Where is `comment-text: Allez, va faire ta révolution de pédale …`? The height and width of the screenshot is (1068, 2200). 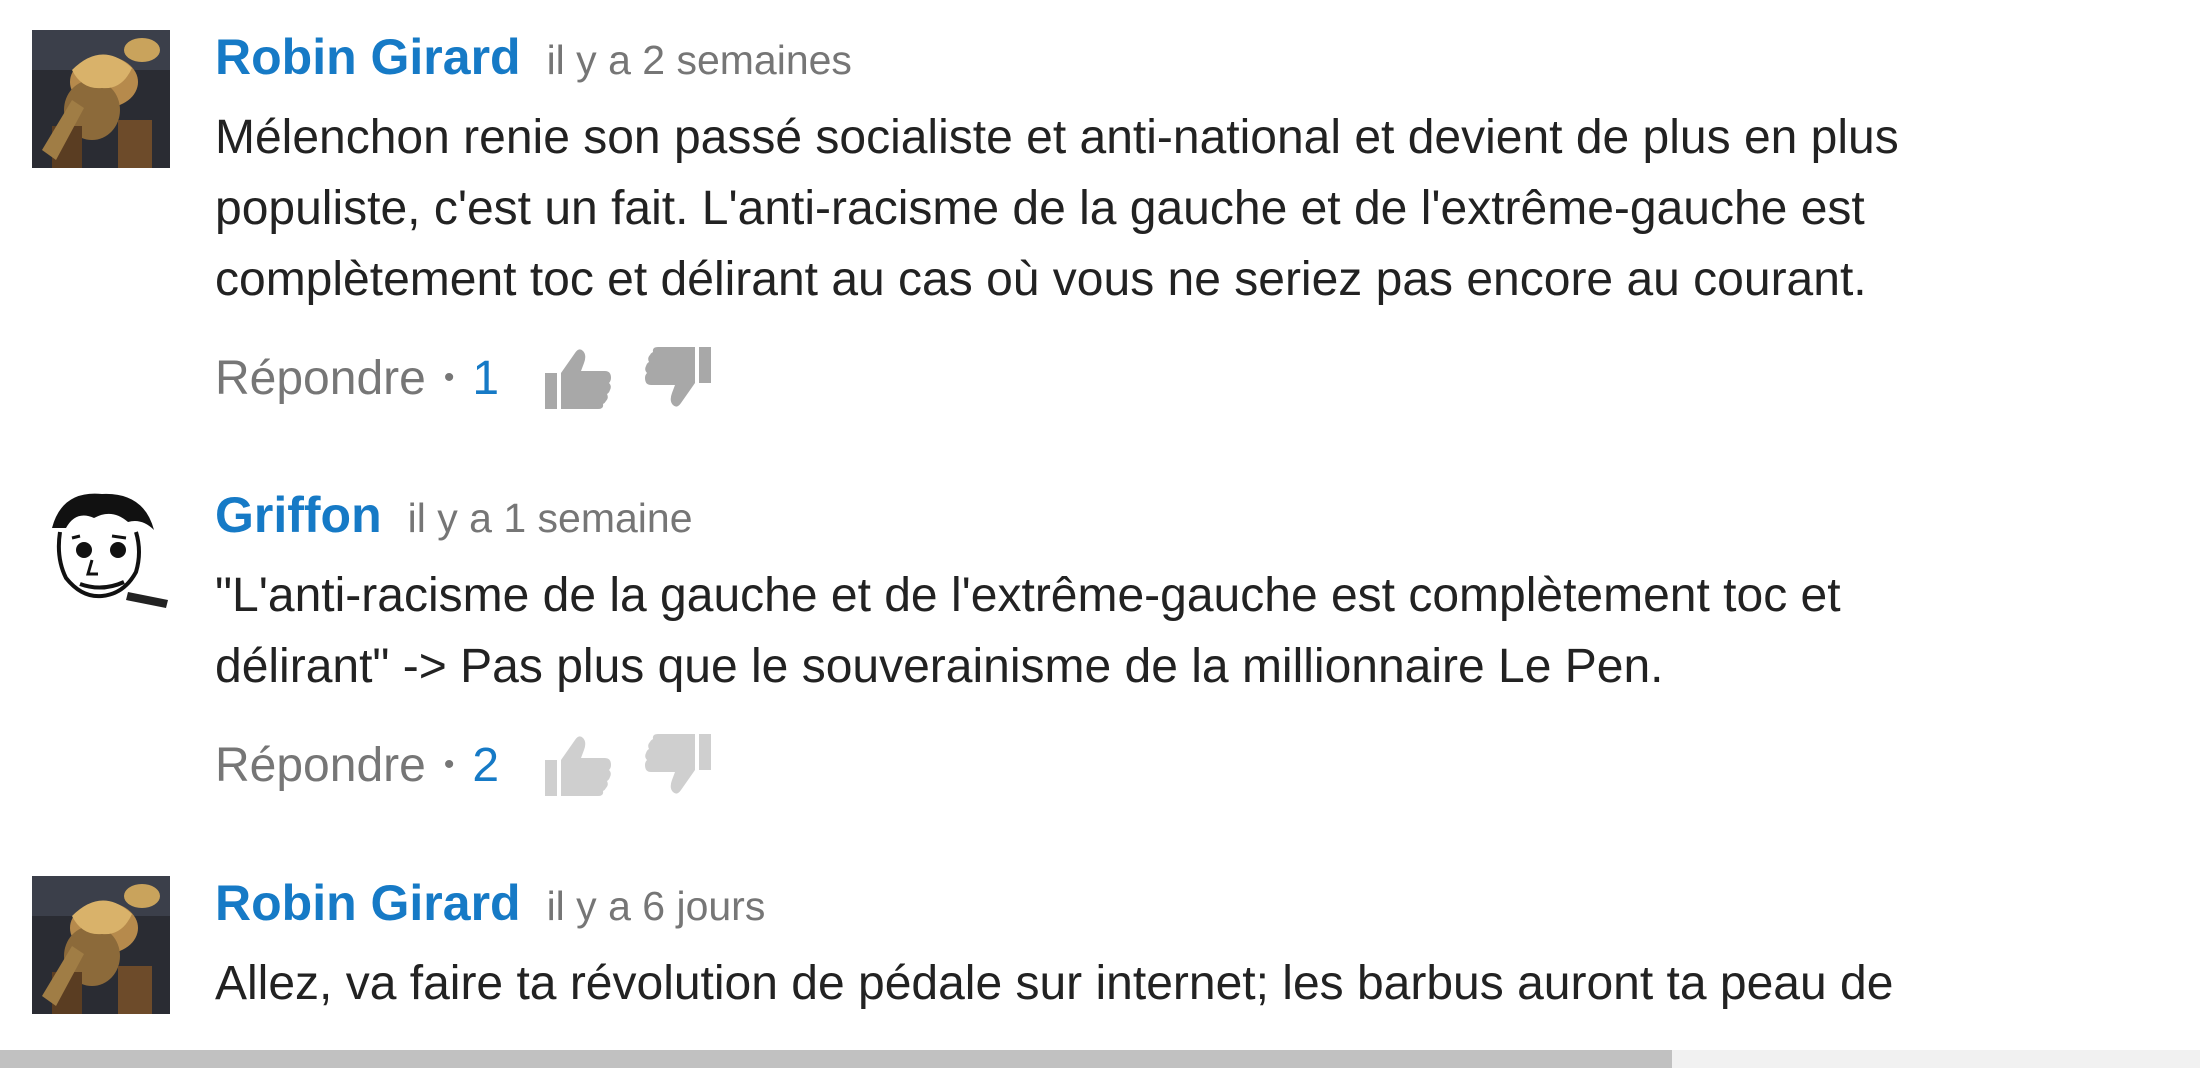 comment-text: Allez, va faire ta révolution de pédale … is located at coordinates (1054, 983).